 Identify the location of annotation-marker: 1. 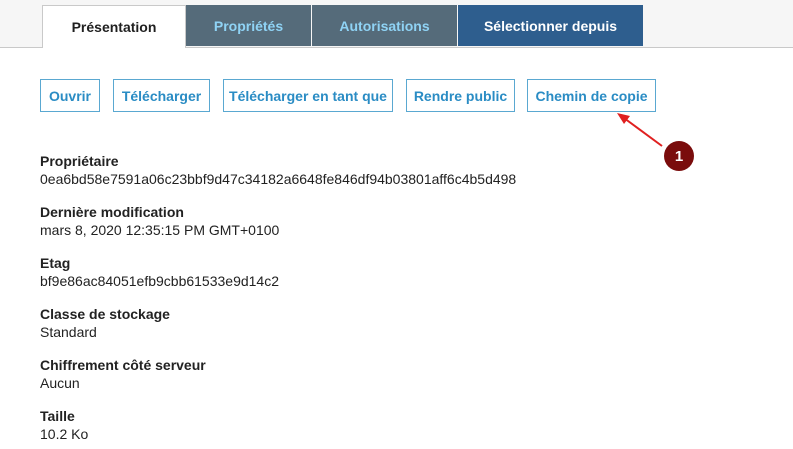
(679, 156).